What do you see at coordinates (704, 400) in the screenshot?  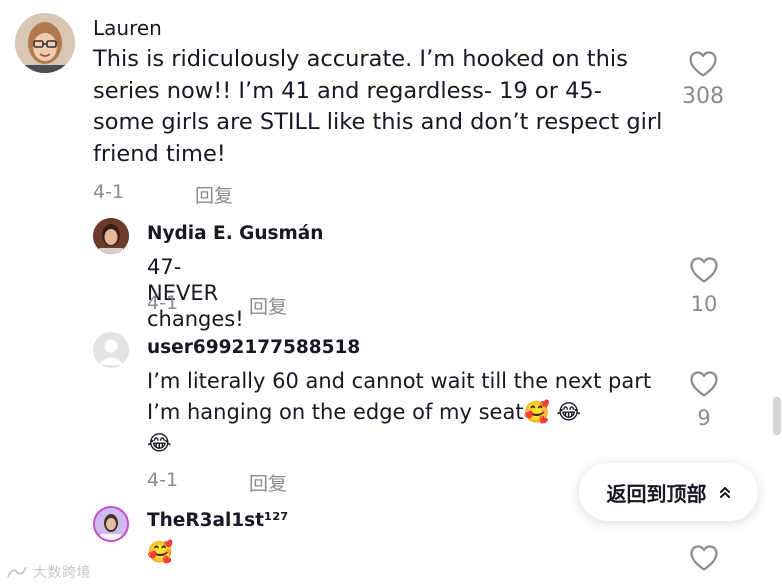 I see `like-button: 9` at bounding box center [704, 400].